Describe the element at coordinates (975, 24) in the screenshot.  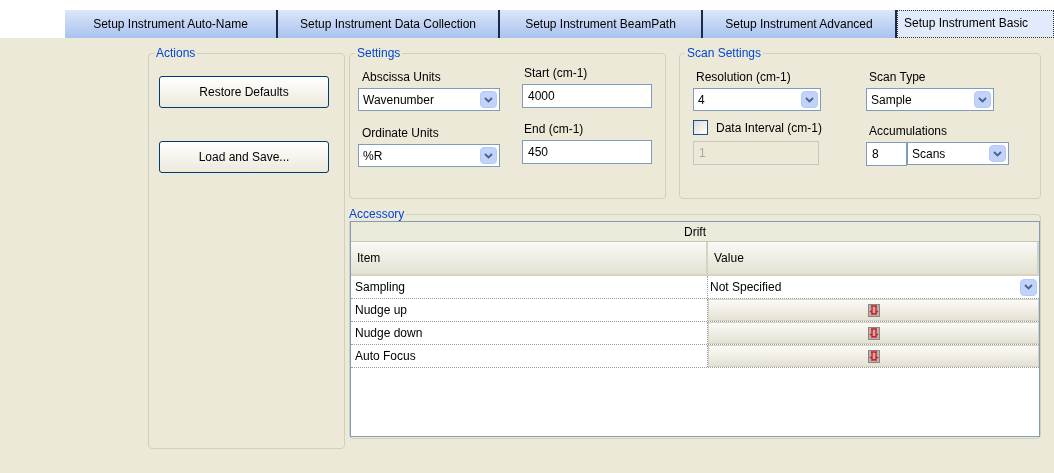
I see `tab: Setup Instrument Basic` at that location.